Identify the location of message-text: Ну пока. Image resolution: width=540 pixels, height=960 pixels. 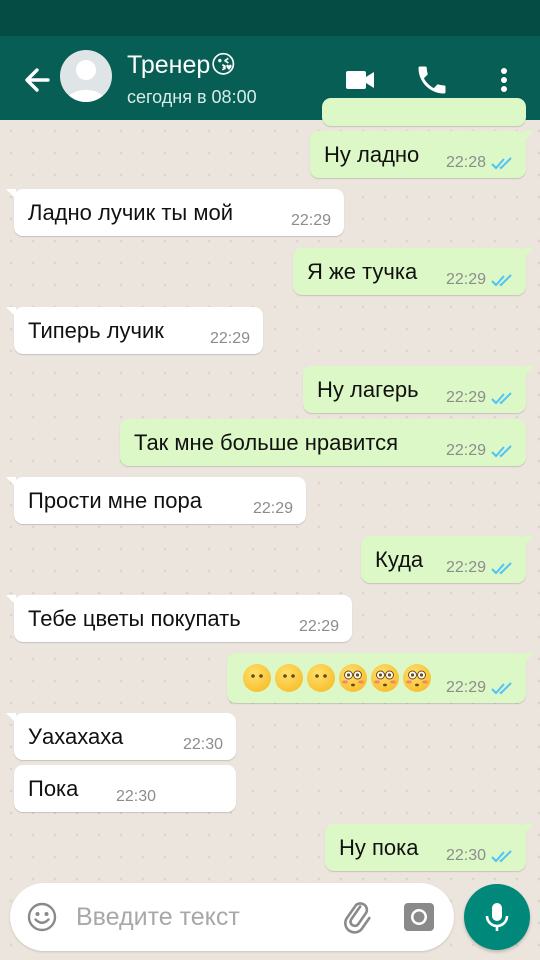
(379, 847).